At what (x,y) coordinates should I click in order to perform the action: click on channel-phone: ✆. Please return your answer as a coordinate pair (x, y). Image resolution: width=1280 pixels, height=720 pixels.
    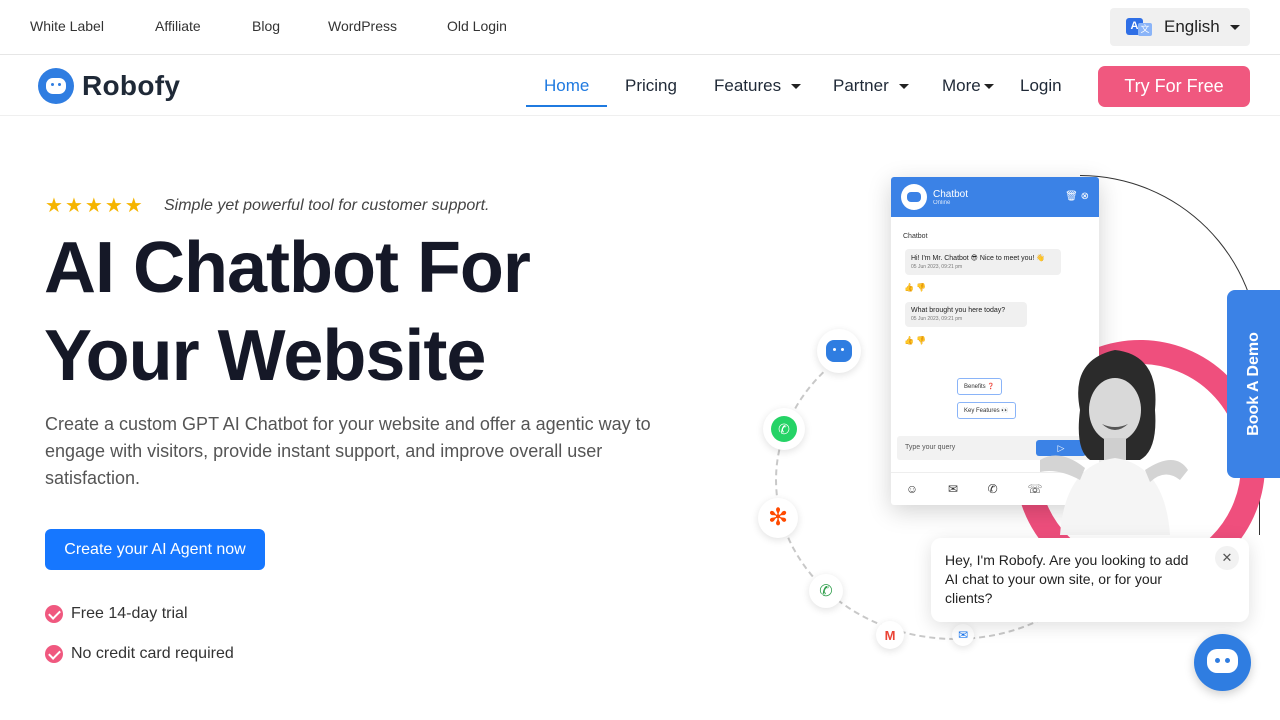
    Looking at the image, I should click on (826, 591).